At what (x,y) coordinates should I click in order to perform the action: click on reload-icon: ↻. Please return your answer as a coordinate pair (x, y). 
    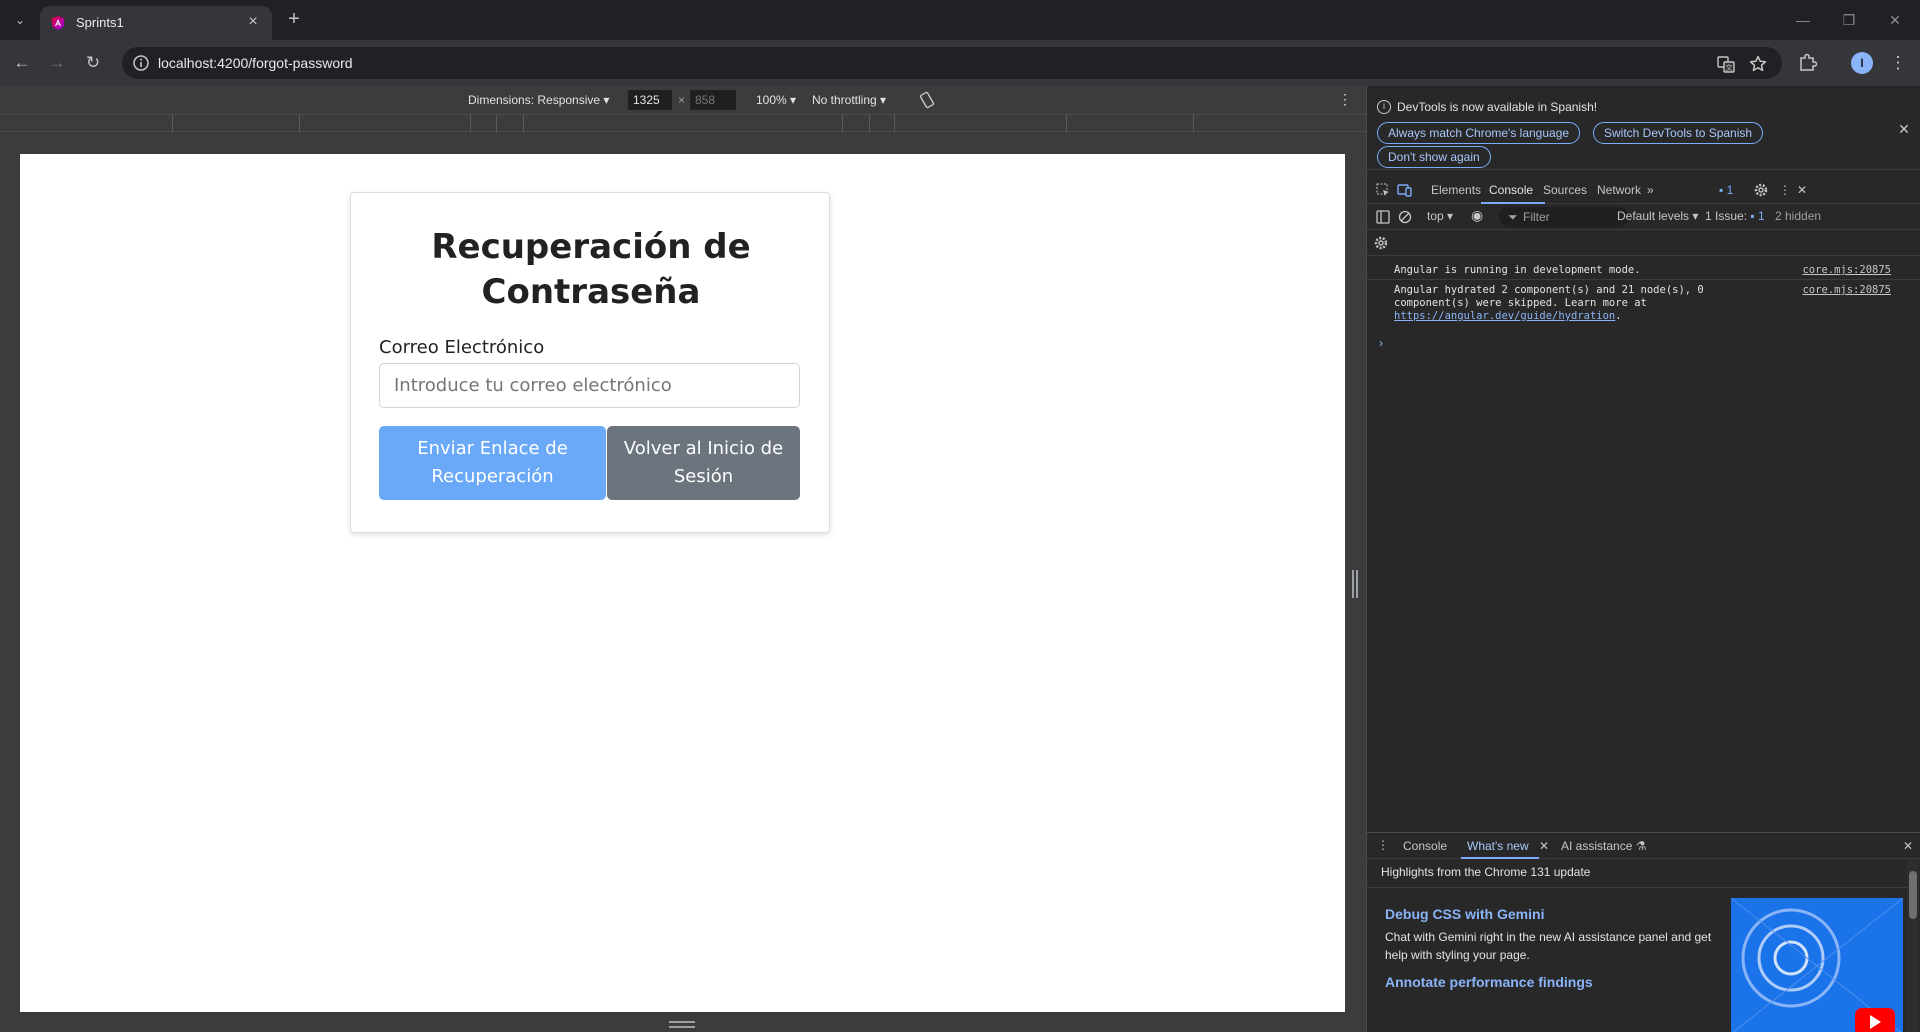
    Looking at the image, I should click on (93, 63).